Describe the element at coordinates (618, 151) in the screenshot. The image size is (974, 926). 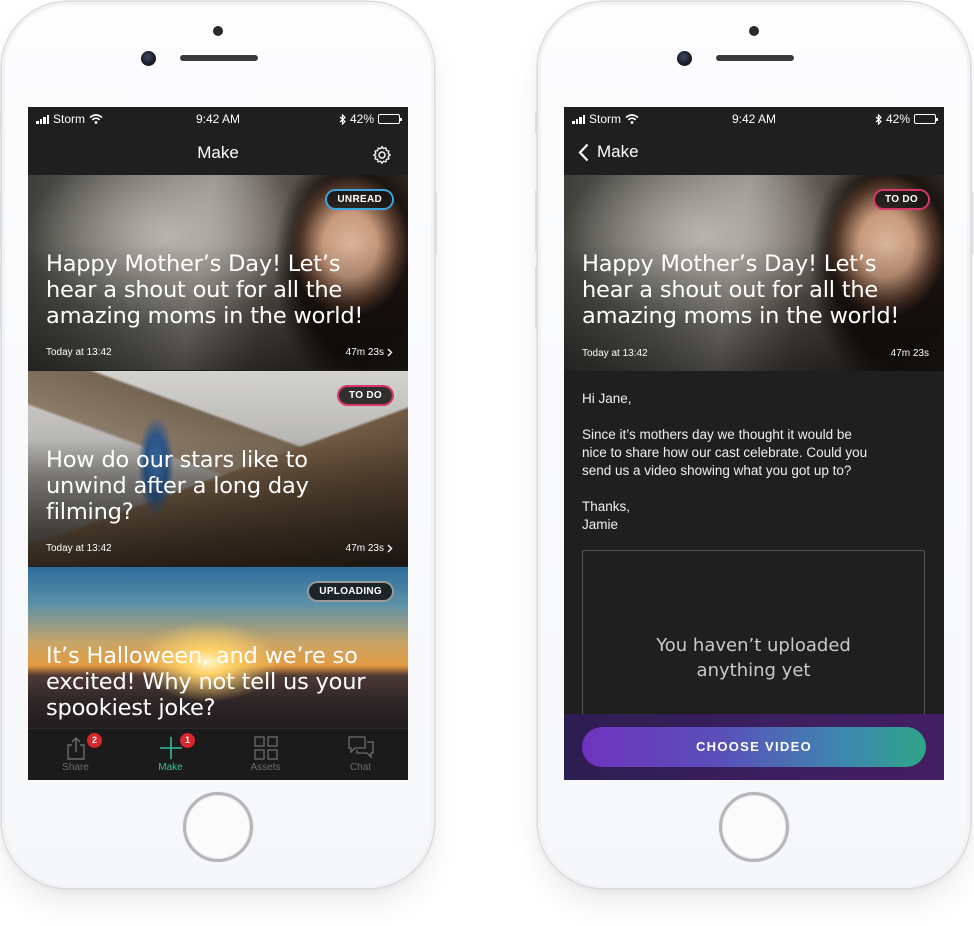
I see `back-label: Make` at that location.